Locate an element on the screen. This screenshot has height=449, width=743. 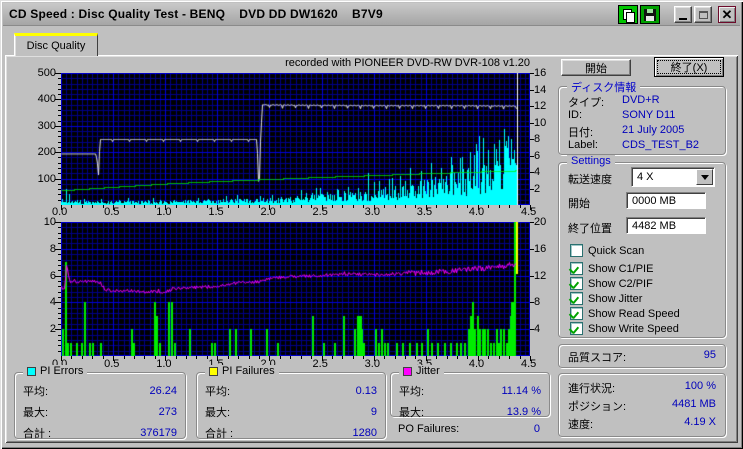
checkbox-quick-scan: Quick Scan is located at coordinates (607, 250).